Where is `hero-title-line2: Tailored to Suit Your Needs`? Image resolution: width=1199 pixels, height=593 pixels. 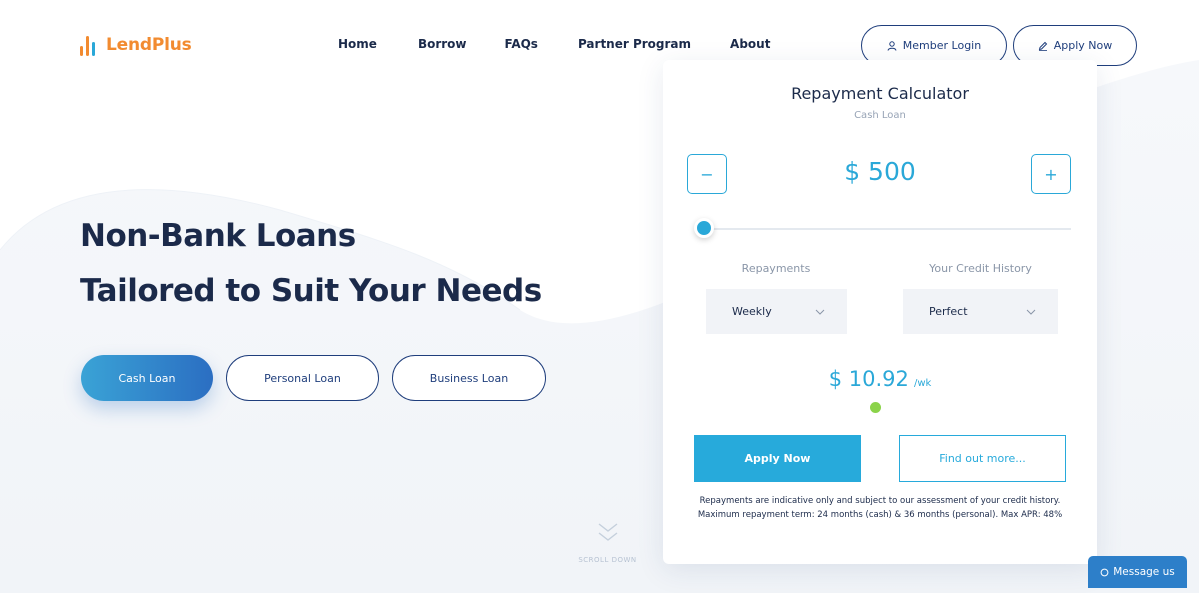
hero-title-line2: Tailored to Suit Your Needs is located at coordinates (311, 291).